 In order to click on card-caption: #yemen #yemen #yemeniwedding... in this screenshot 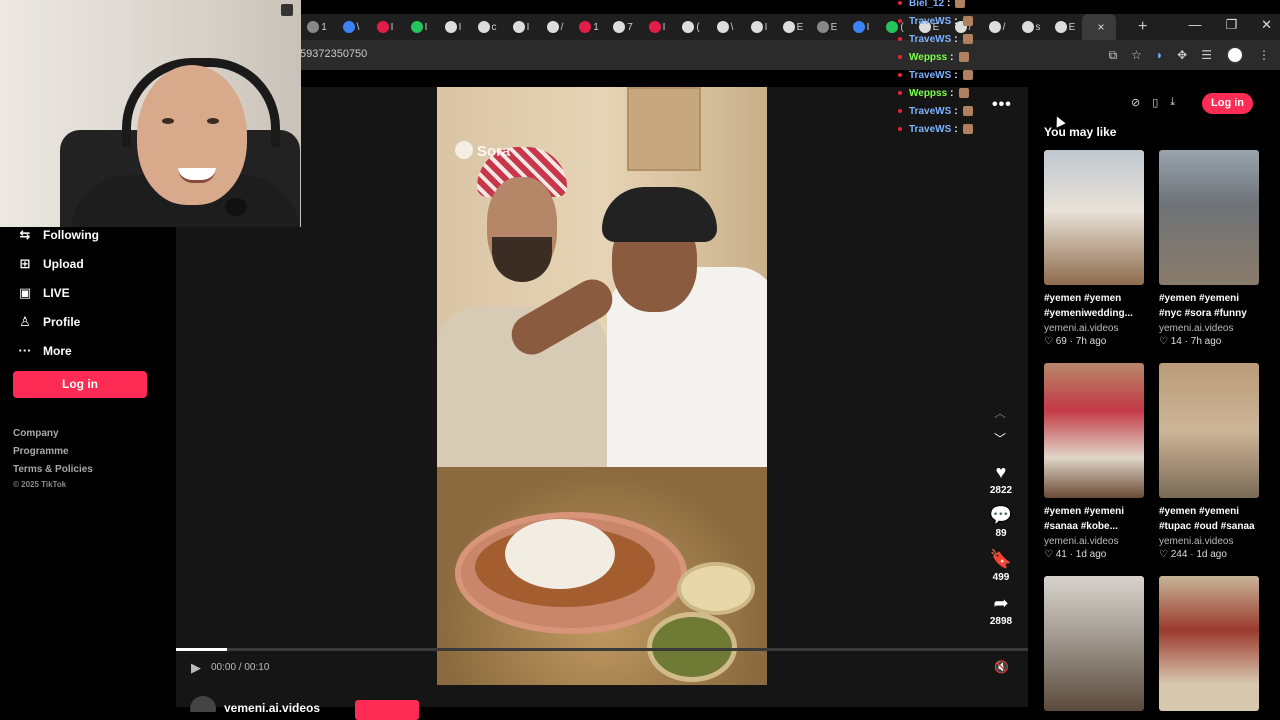, I will do `click(1094, 306)`.